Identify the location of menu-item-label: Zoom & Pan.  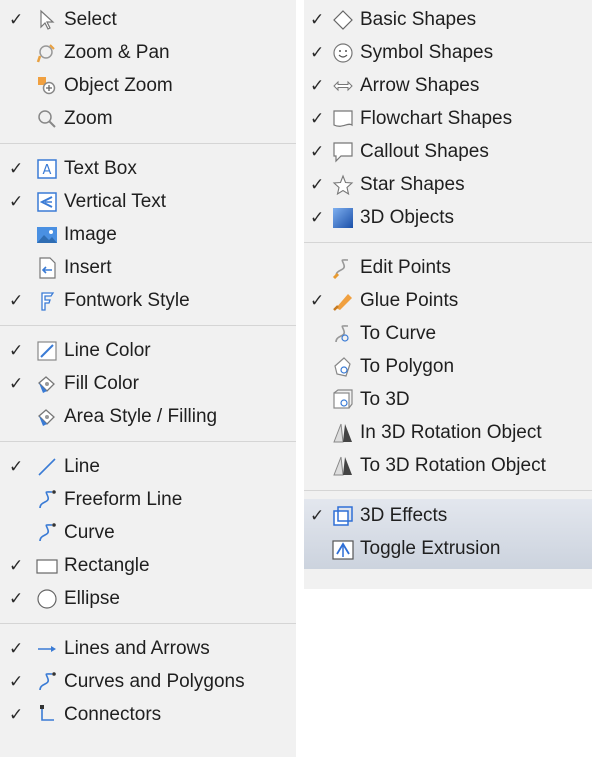
(117, 52).